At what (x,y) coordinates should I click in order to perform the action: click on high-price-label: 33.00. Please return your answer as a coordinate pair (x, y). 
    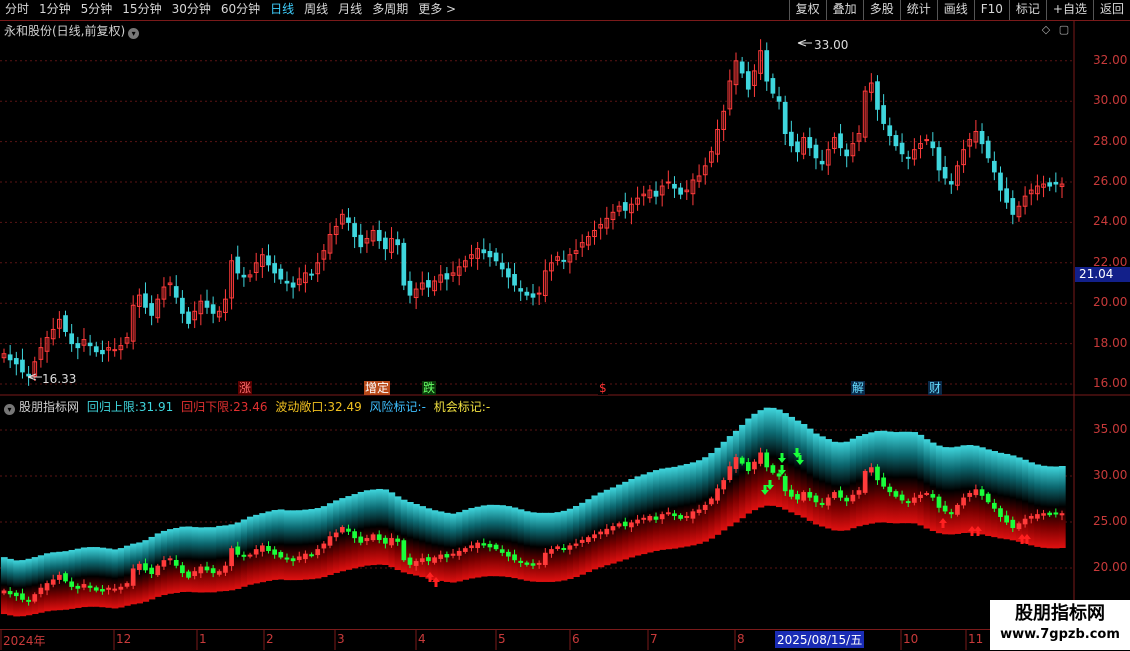
    Looking at the image, I should click on (831, 45).